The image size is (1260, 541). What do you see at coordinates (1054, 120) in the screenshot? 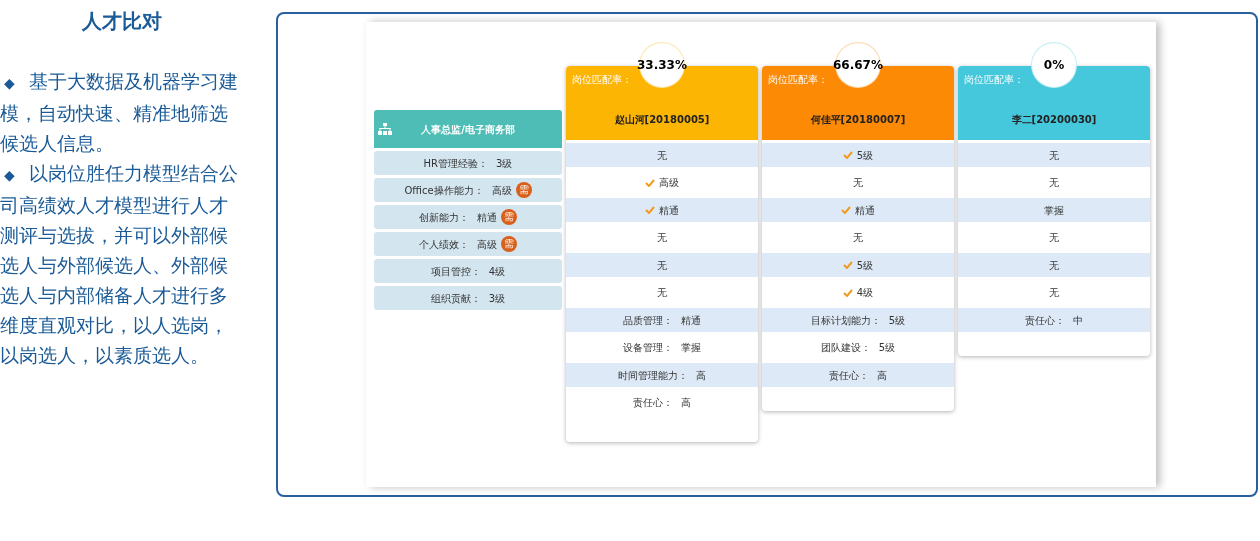
I see `candidate-name: 李二[20200030]` at bounding box center [1054, 120].